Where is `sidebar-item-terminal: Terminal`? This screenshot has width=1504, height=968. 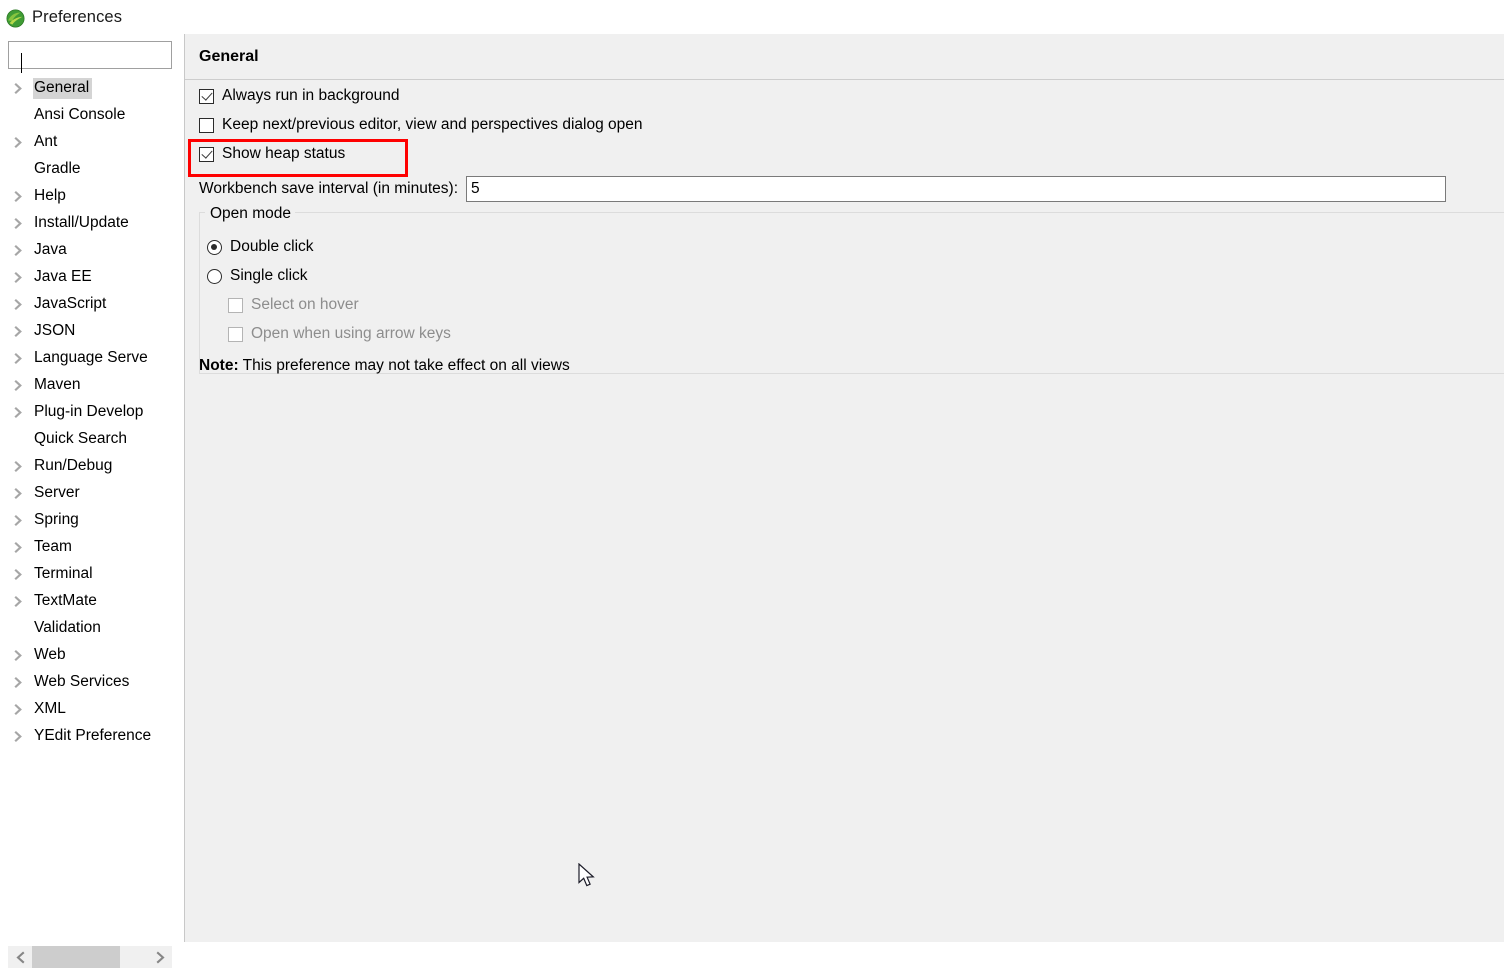 sidebar-item-terminal: Terminal is located at coordinates (92, 574).